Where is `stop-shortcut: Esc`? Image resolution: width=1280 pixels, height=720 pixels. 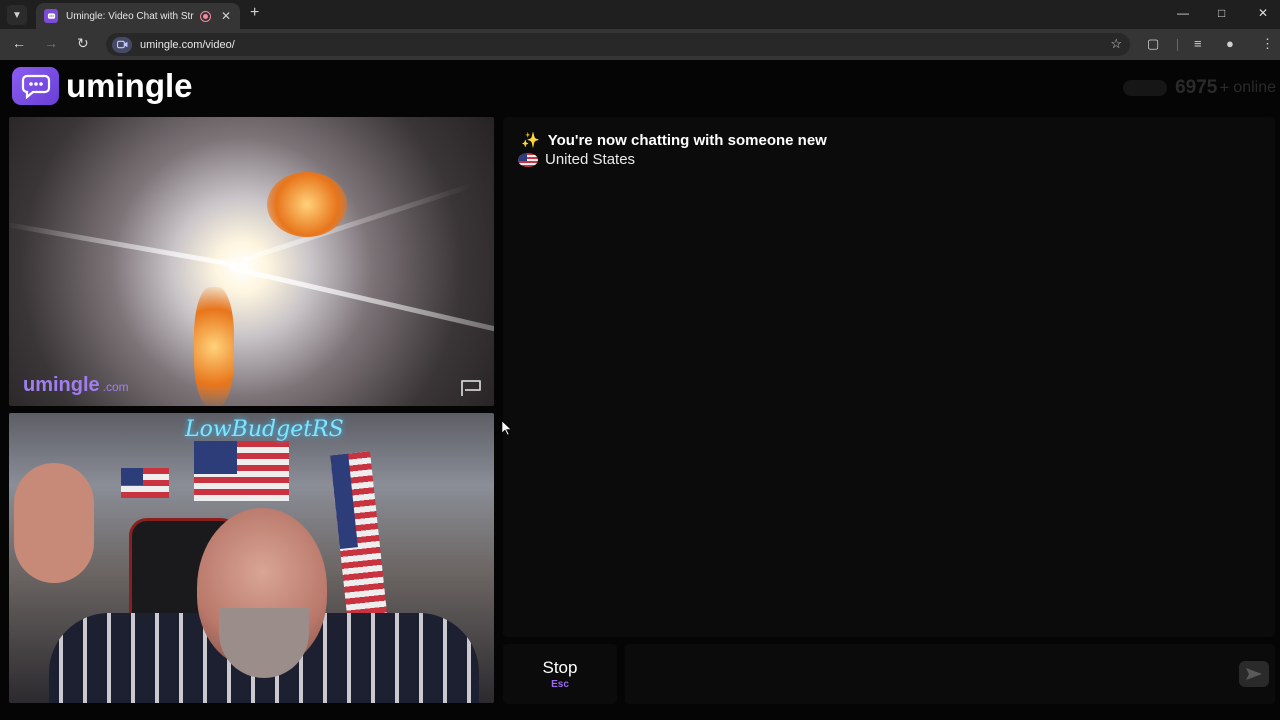 stop-shortcut: Esc is located at coordinates (560, 684).